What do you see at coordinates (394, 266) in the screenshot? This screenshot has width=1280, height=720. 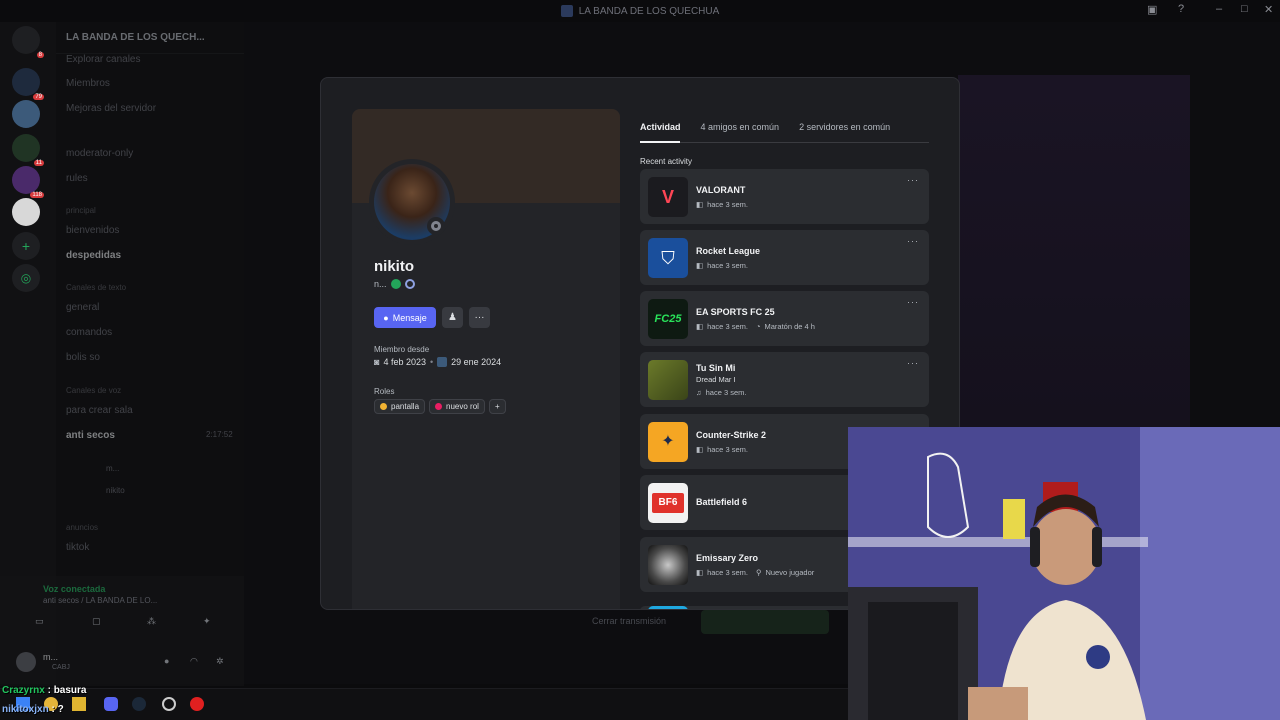 I see `profile-username: nikito` at bounding box center [394, 266].